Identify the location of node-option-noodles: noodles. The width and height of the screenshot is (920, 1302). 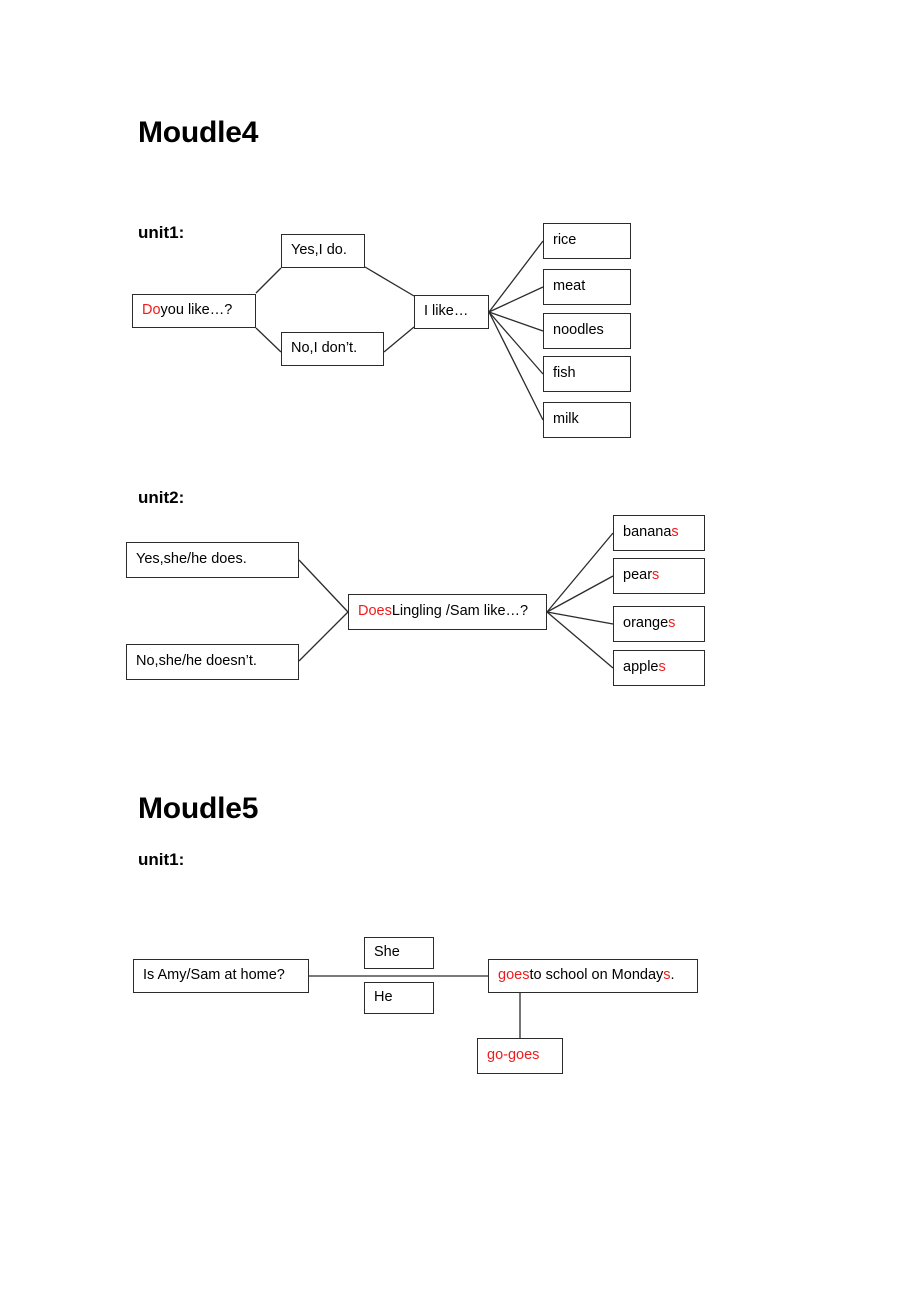
(587, 331).